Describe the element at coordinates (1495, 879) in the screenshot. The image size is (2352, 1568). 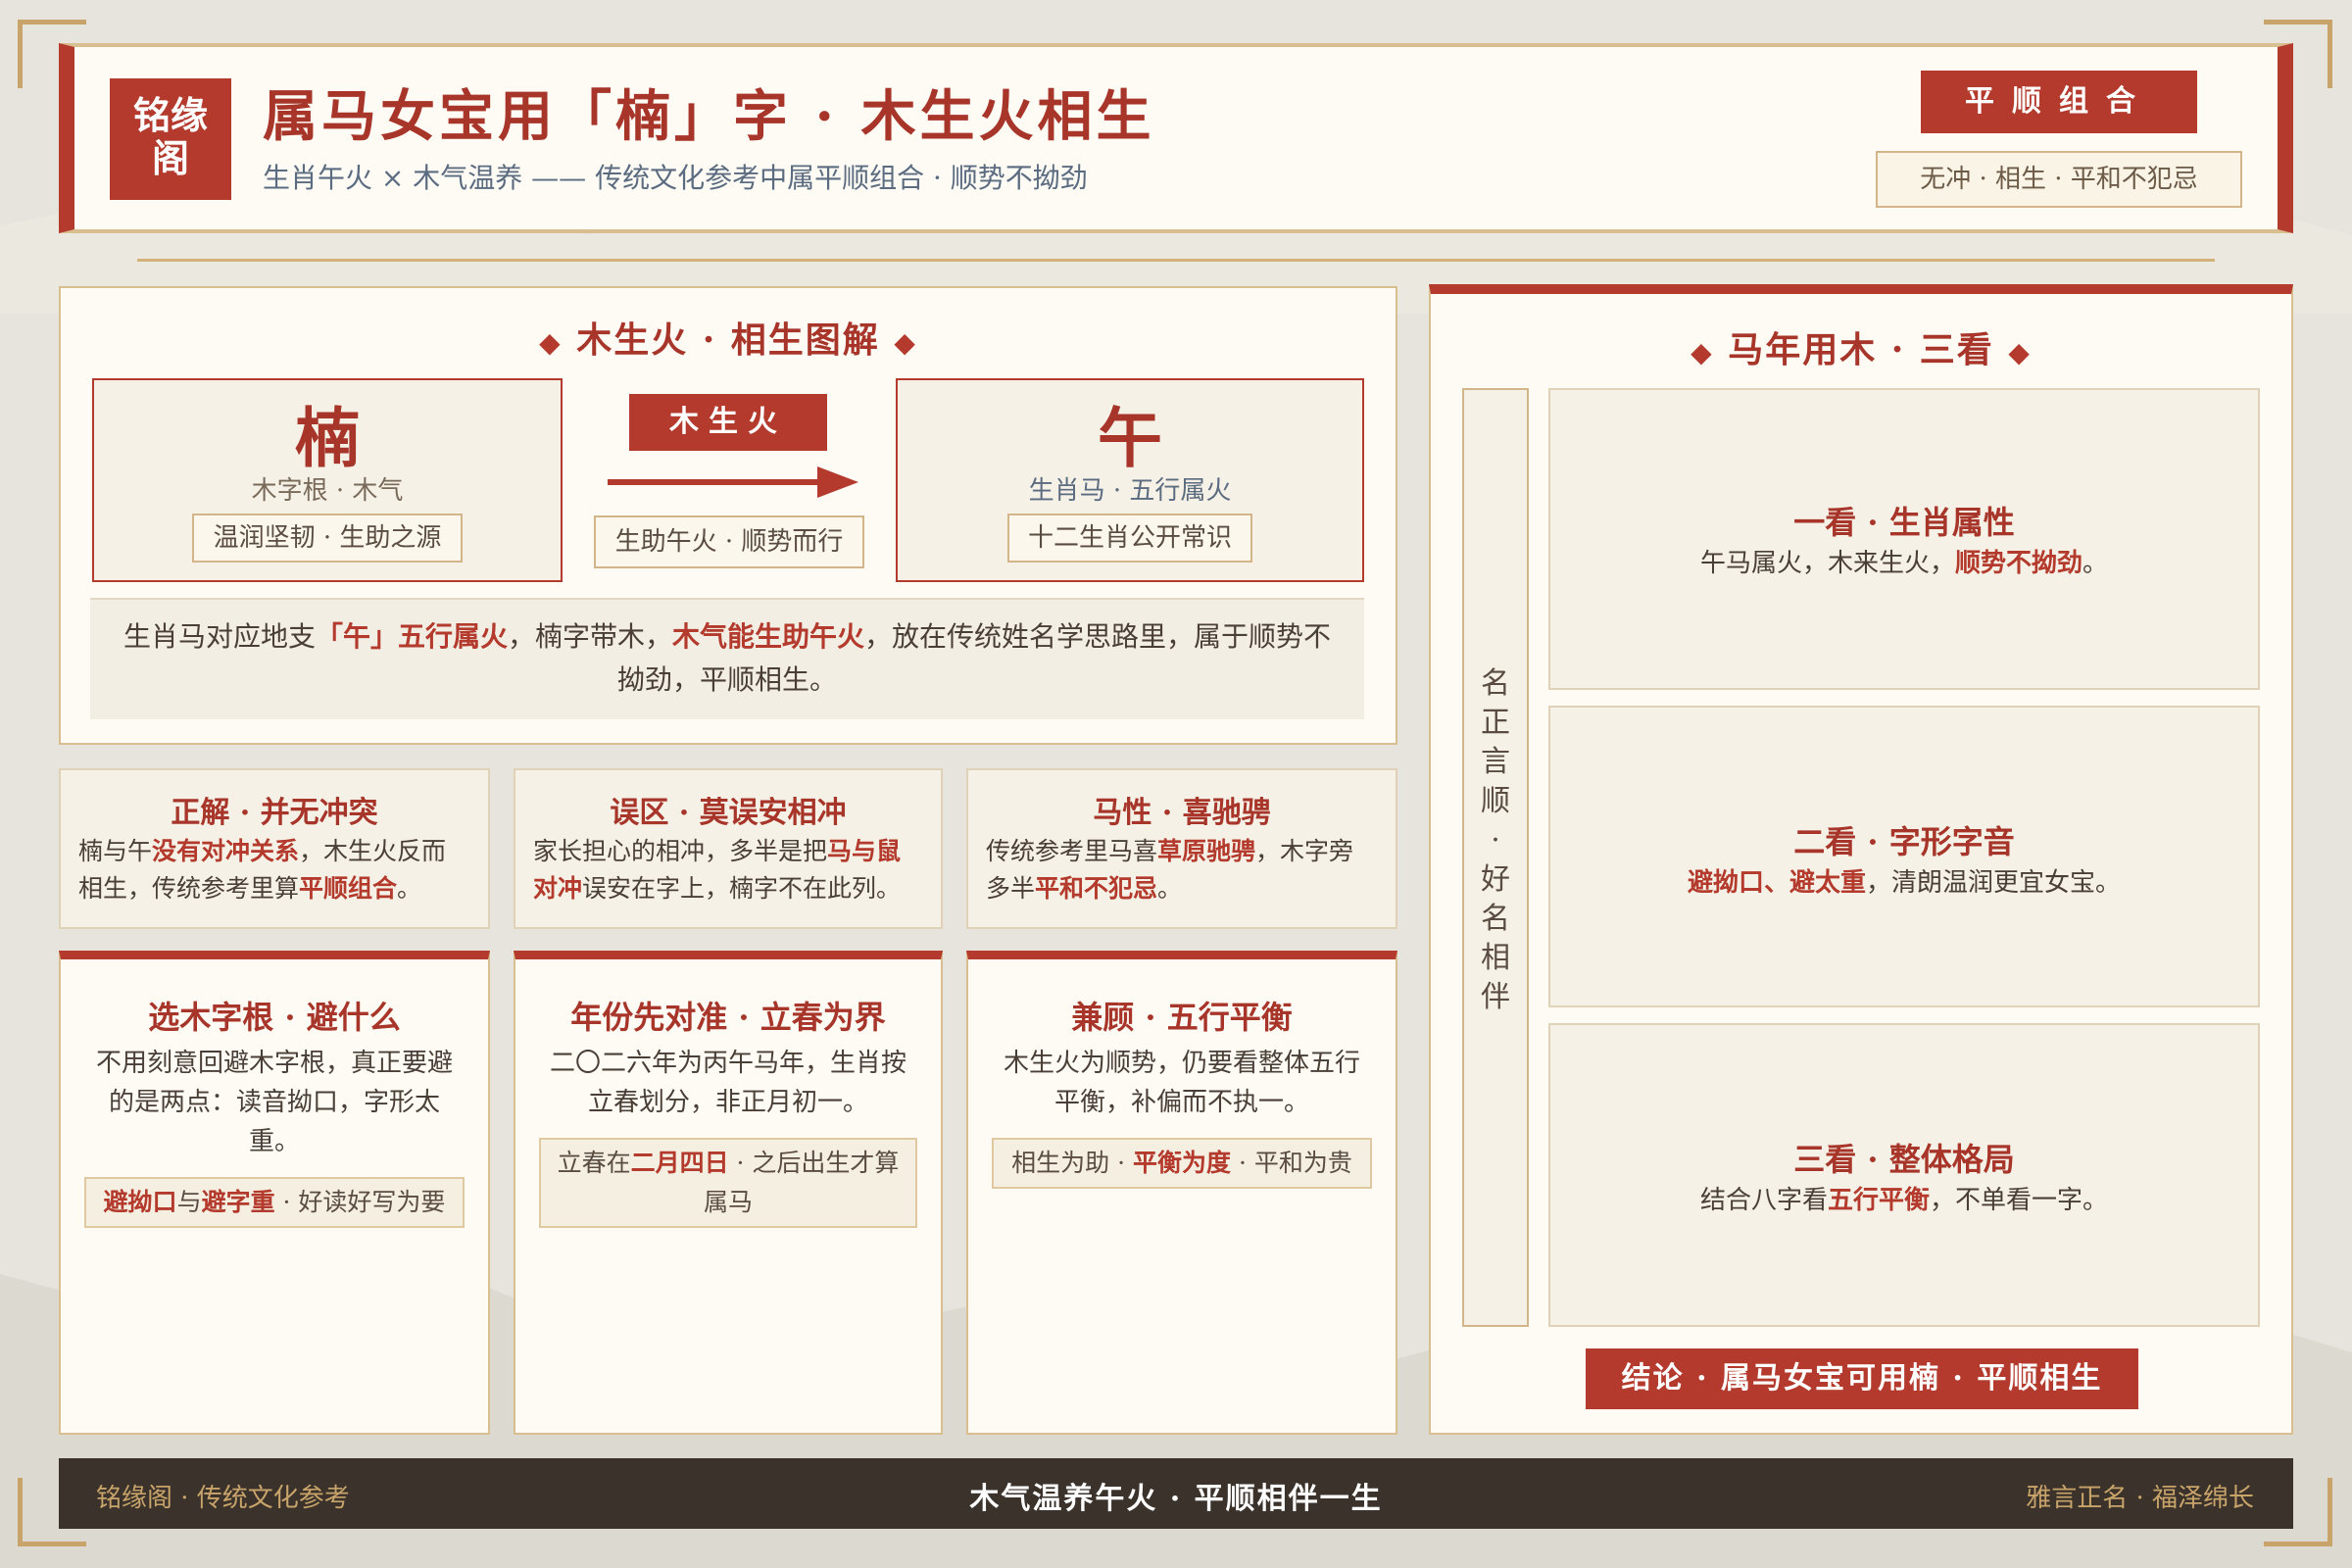
I see `vertical-motto-char: 好` at that location.